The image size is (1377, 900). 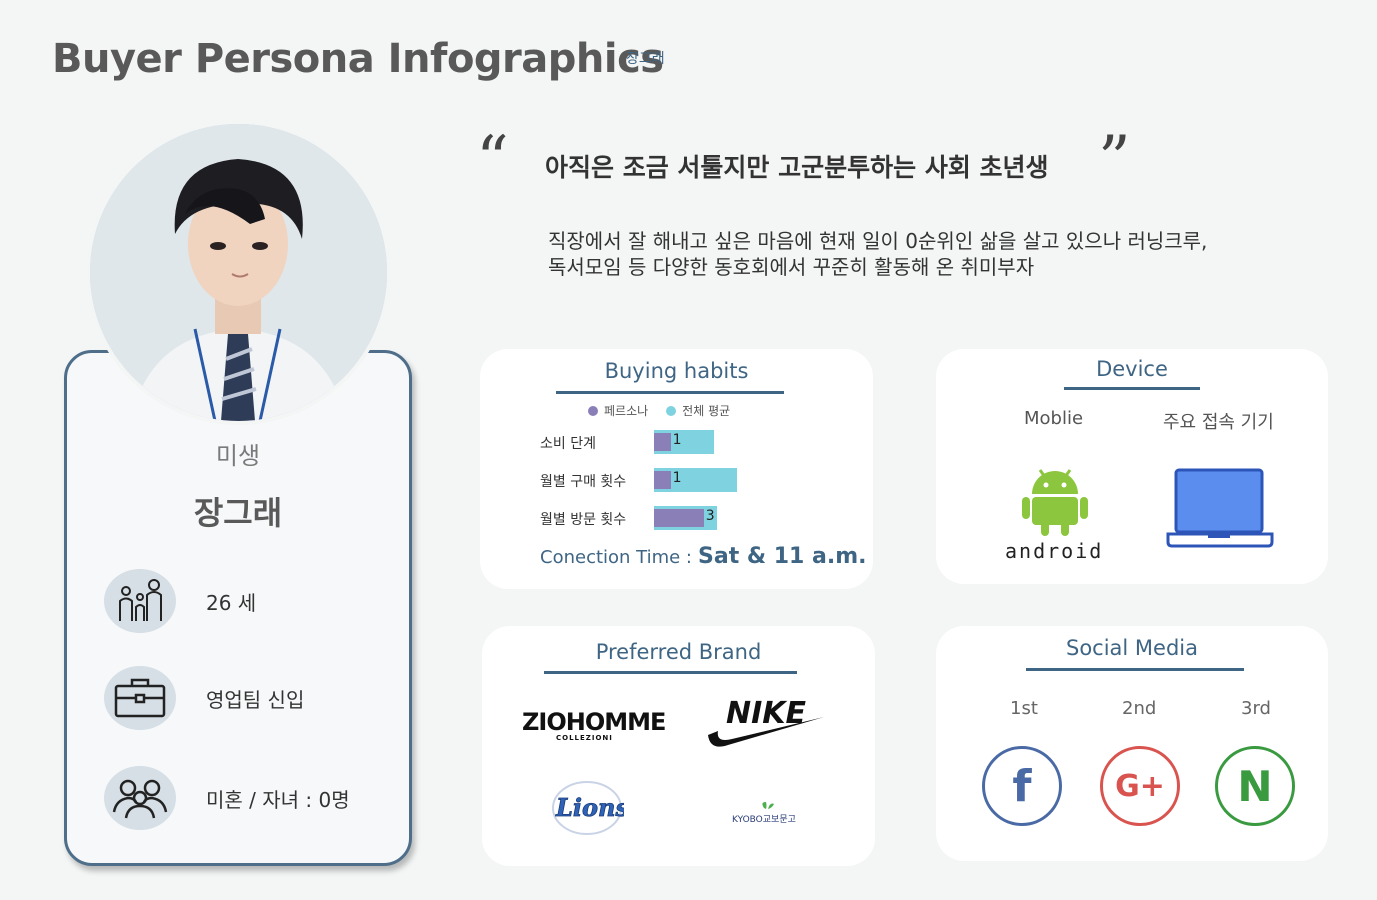 I want to click on connection-time: Conection Time : Sat & 11 a.m., so click(x=703, y=556).